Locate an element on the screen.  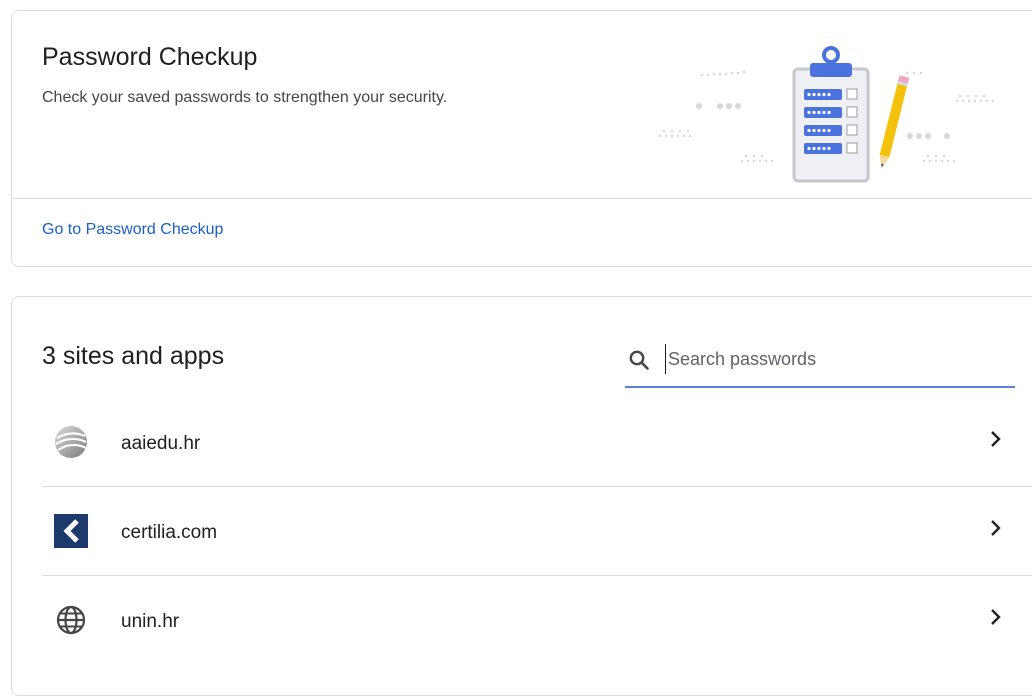
certilia-favicon-icon is located at coordinates (71, 531).